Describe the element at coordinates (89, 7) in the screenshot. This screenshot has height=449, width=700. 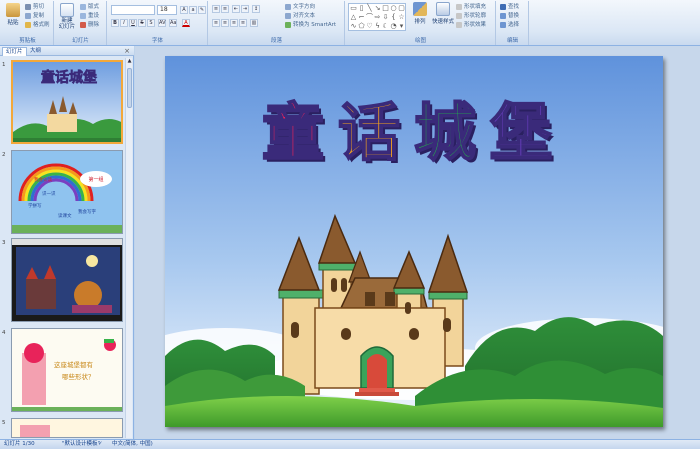
I see `layout-button: 版式` at that location.